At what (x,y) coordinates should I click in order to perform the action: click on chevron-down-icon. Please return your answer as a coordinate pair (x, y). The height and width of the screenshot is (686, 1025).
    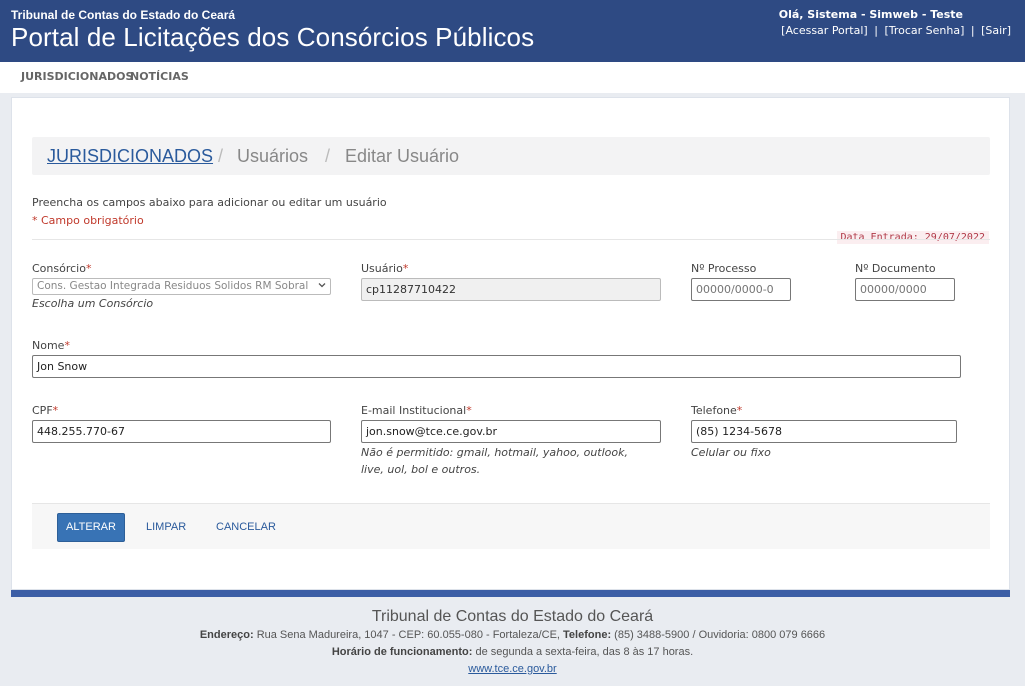
    Looking at the image, I should click on (322, 285).